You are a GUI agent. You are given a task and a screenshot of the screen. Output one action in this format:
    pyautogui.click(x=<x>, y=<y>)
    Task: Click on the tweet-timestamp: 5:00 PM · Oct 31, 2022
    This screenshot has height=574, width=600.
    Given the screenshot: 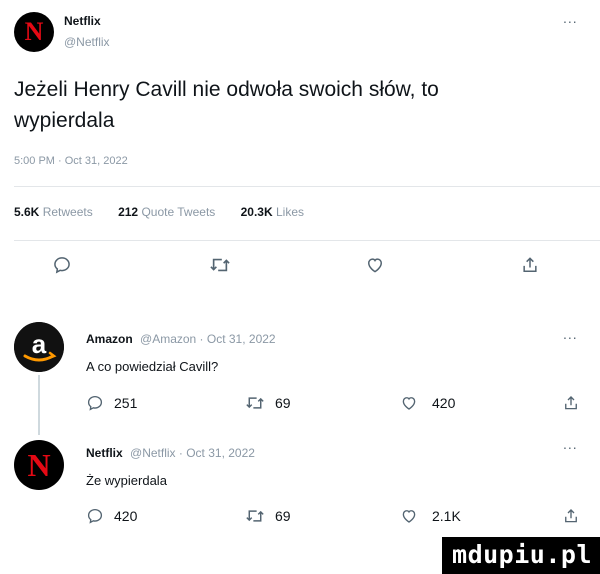 What is the action you would take?
    pyautogui.click(x=71, y=161)
    